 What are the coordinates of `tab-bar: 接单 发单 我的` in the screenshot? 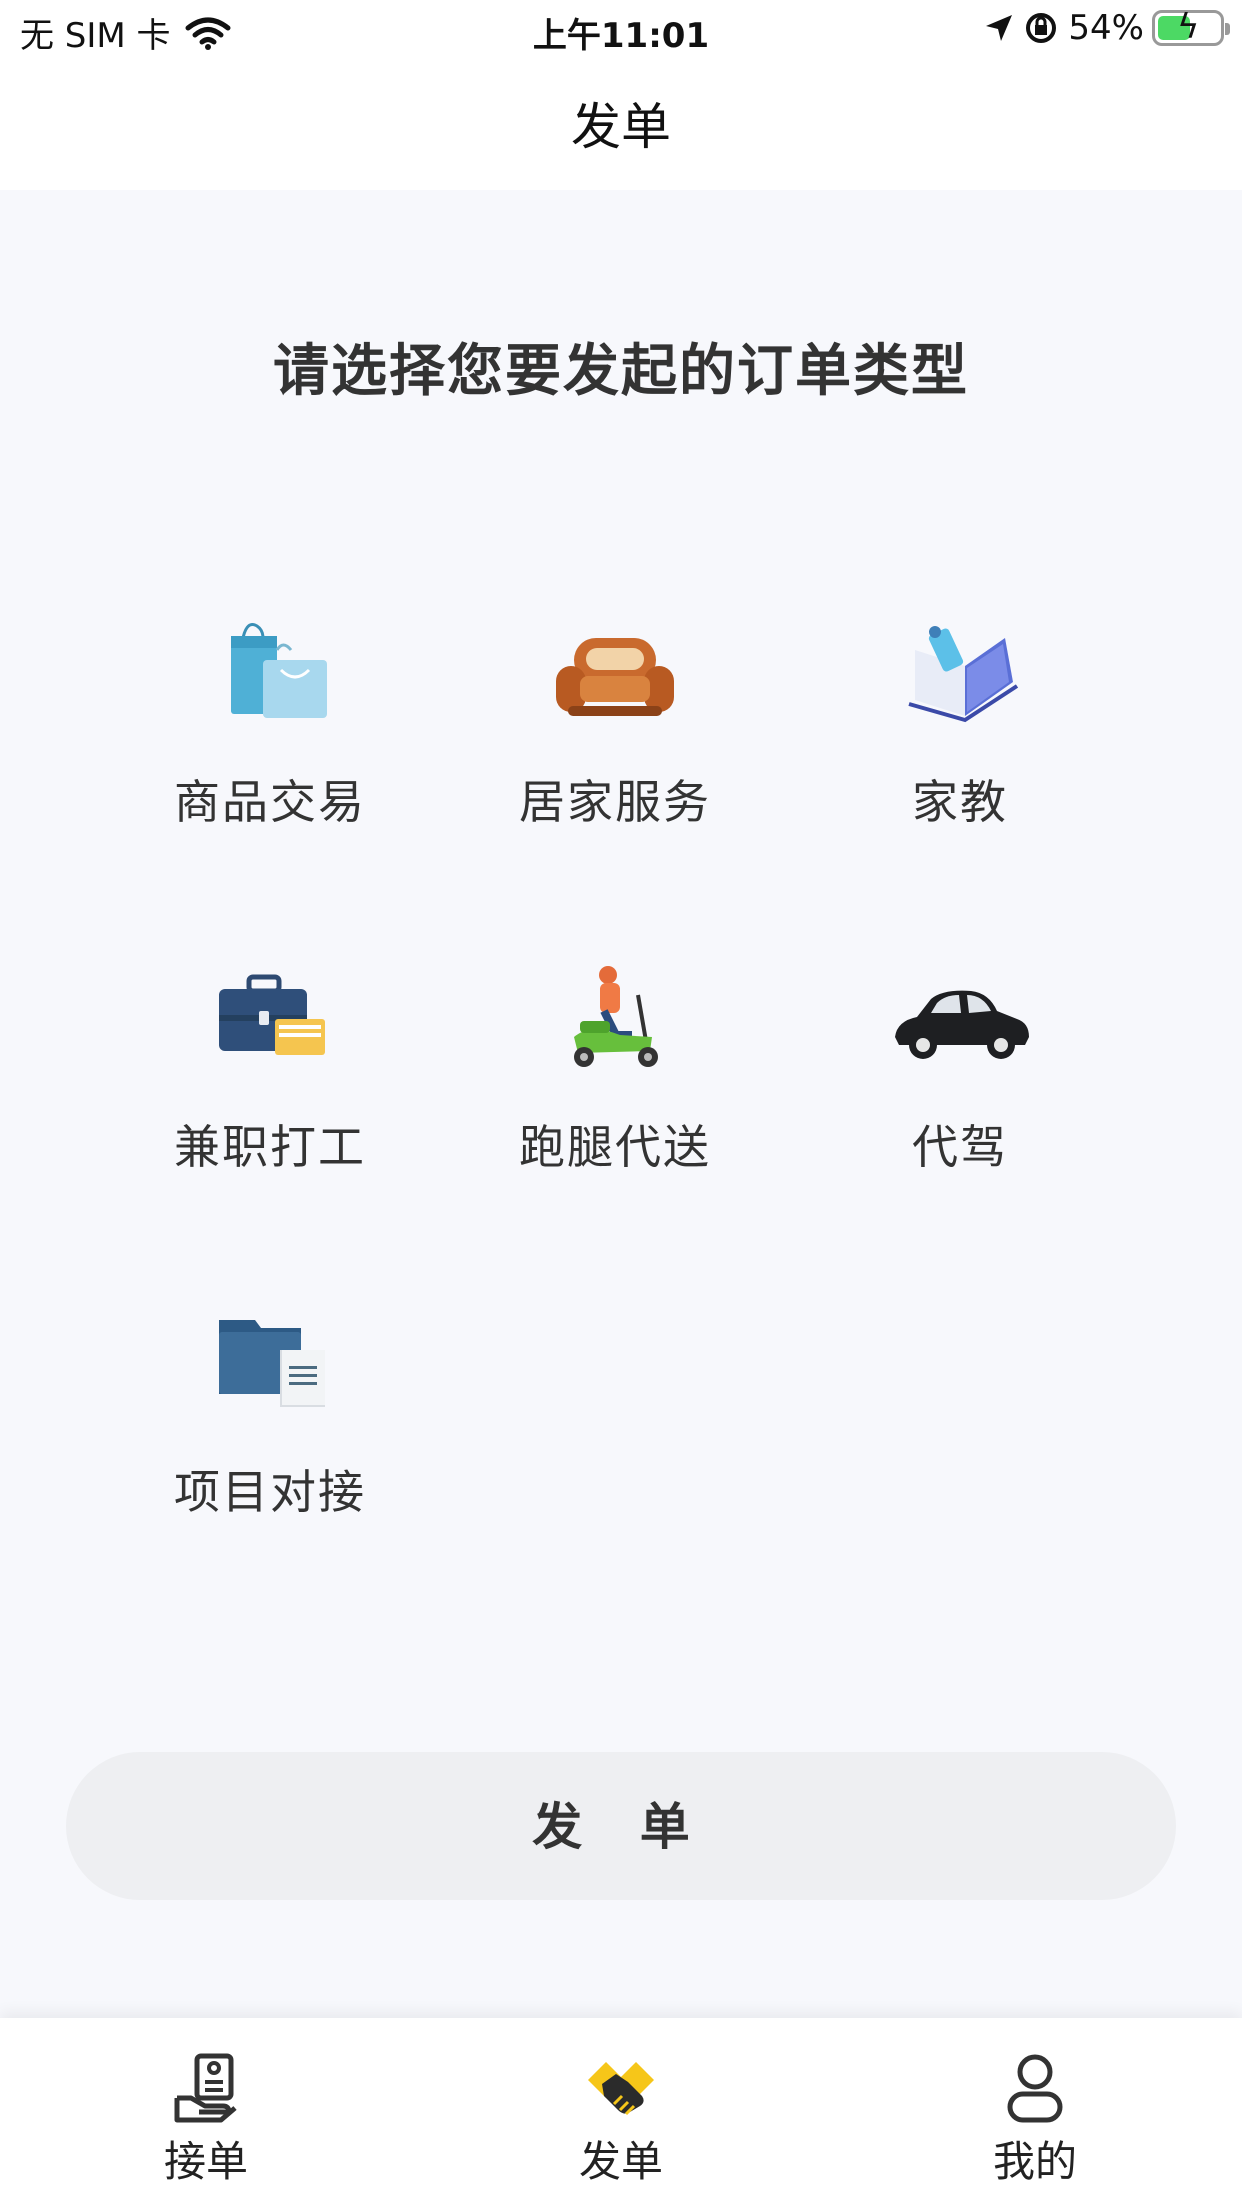 It's located at (621, 2113).